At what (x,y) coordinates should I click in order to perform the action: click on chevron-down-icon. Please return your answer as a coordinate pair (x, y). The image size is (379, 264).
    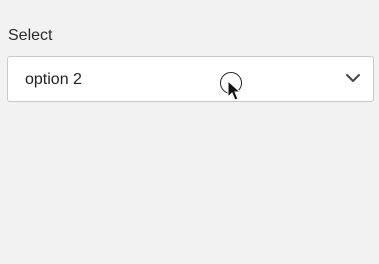
    Looking at the image, I should click on (353, 78).